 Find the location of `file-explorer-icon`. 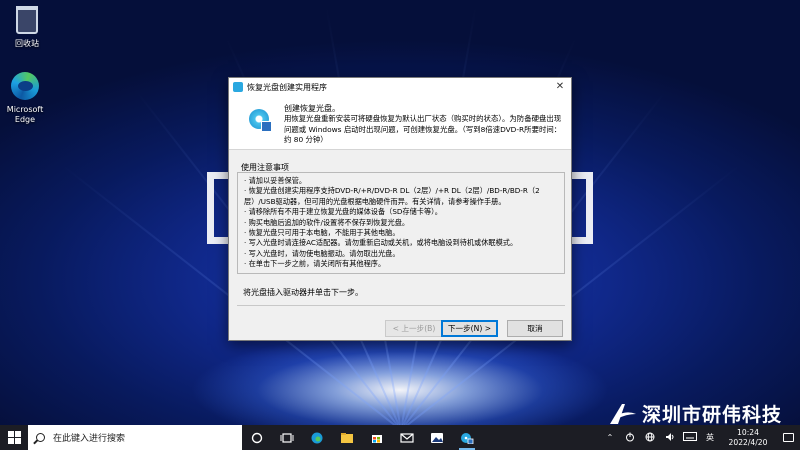

file-explorer-icon is located at coordinates (347, 437).